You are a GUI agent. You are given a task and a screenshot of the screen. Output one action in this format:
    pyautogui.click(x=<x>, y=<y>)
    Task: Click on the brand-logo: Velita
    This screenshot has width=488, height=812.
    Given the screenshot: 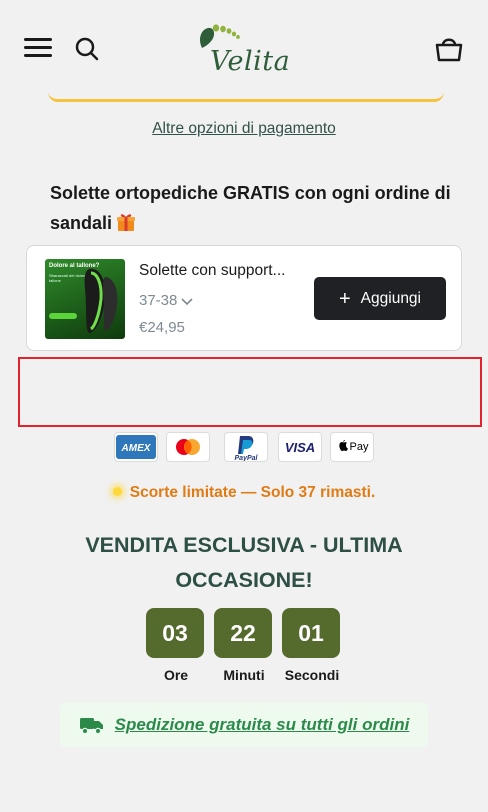 What is the action you would take?
    pyautogui.click(x=247, y=50)
    